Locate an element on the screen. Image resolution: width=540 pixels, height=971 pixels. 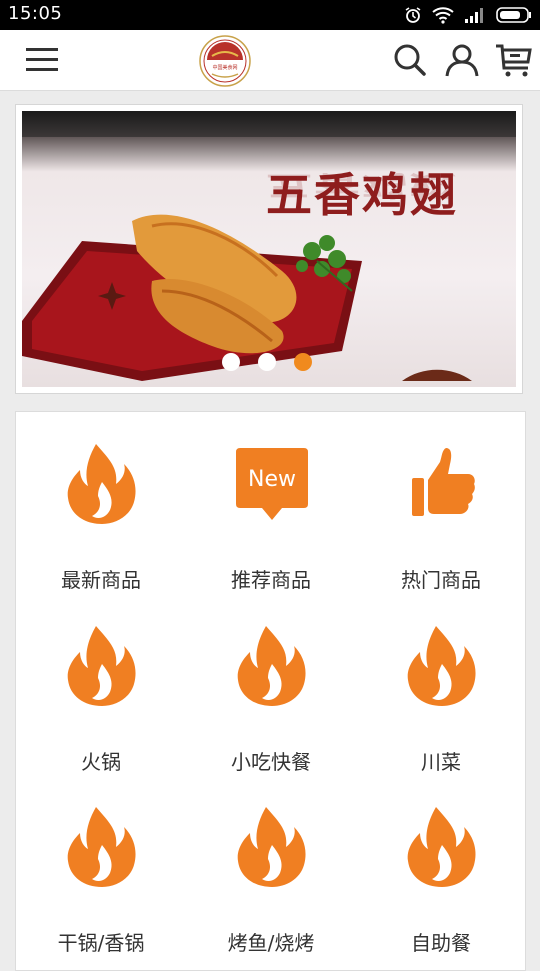
signal-icon is located at coordinates (474, 15).